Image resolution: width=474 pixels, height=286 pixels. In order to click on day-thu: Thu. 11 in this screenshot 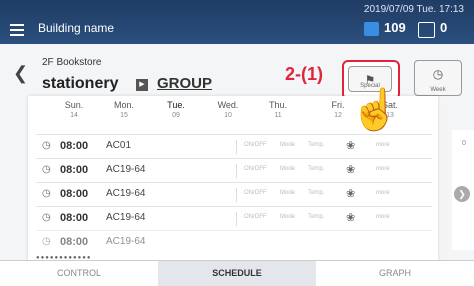, I will do `click(278, 109)`.